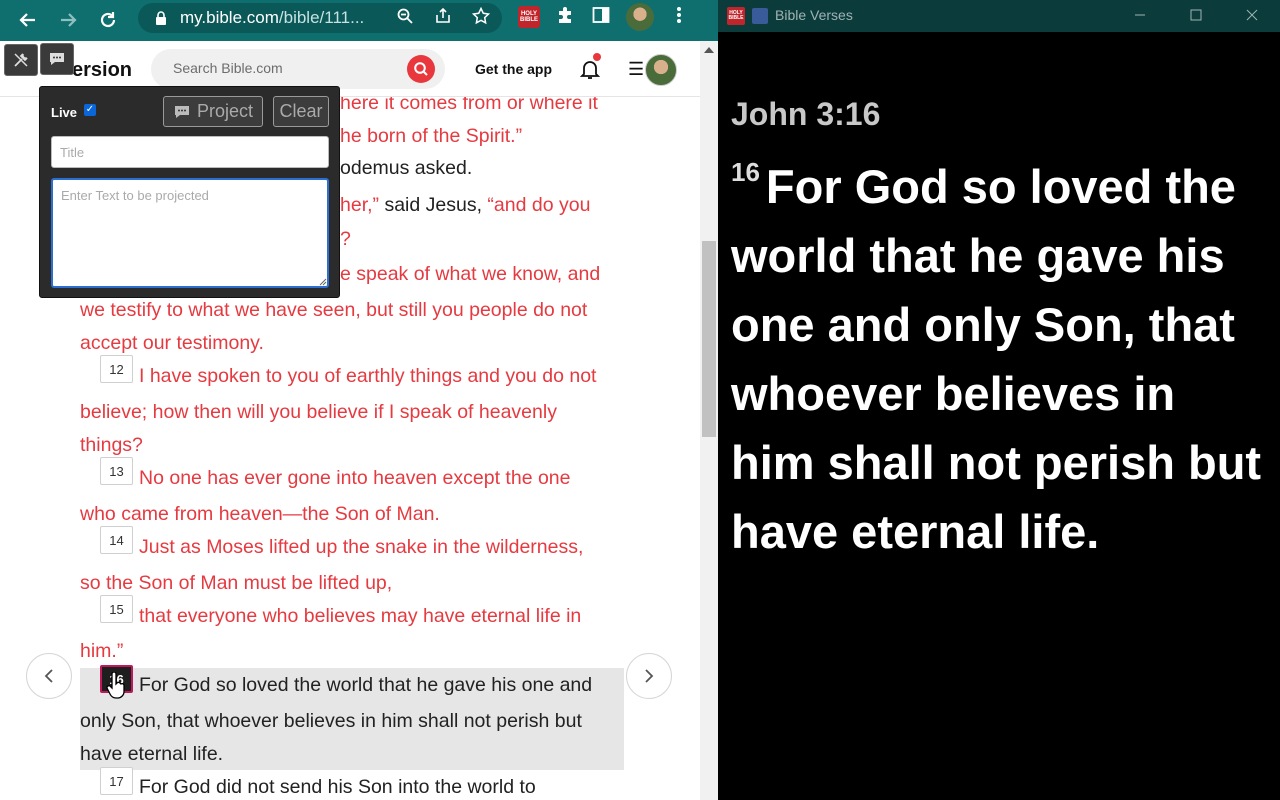 The width and height of the screenshot is (1280, 800). I want to click on maximize-icon, so click(1196, 15).